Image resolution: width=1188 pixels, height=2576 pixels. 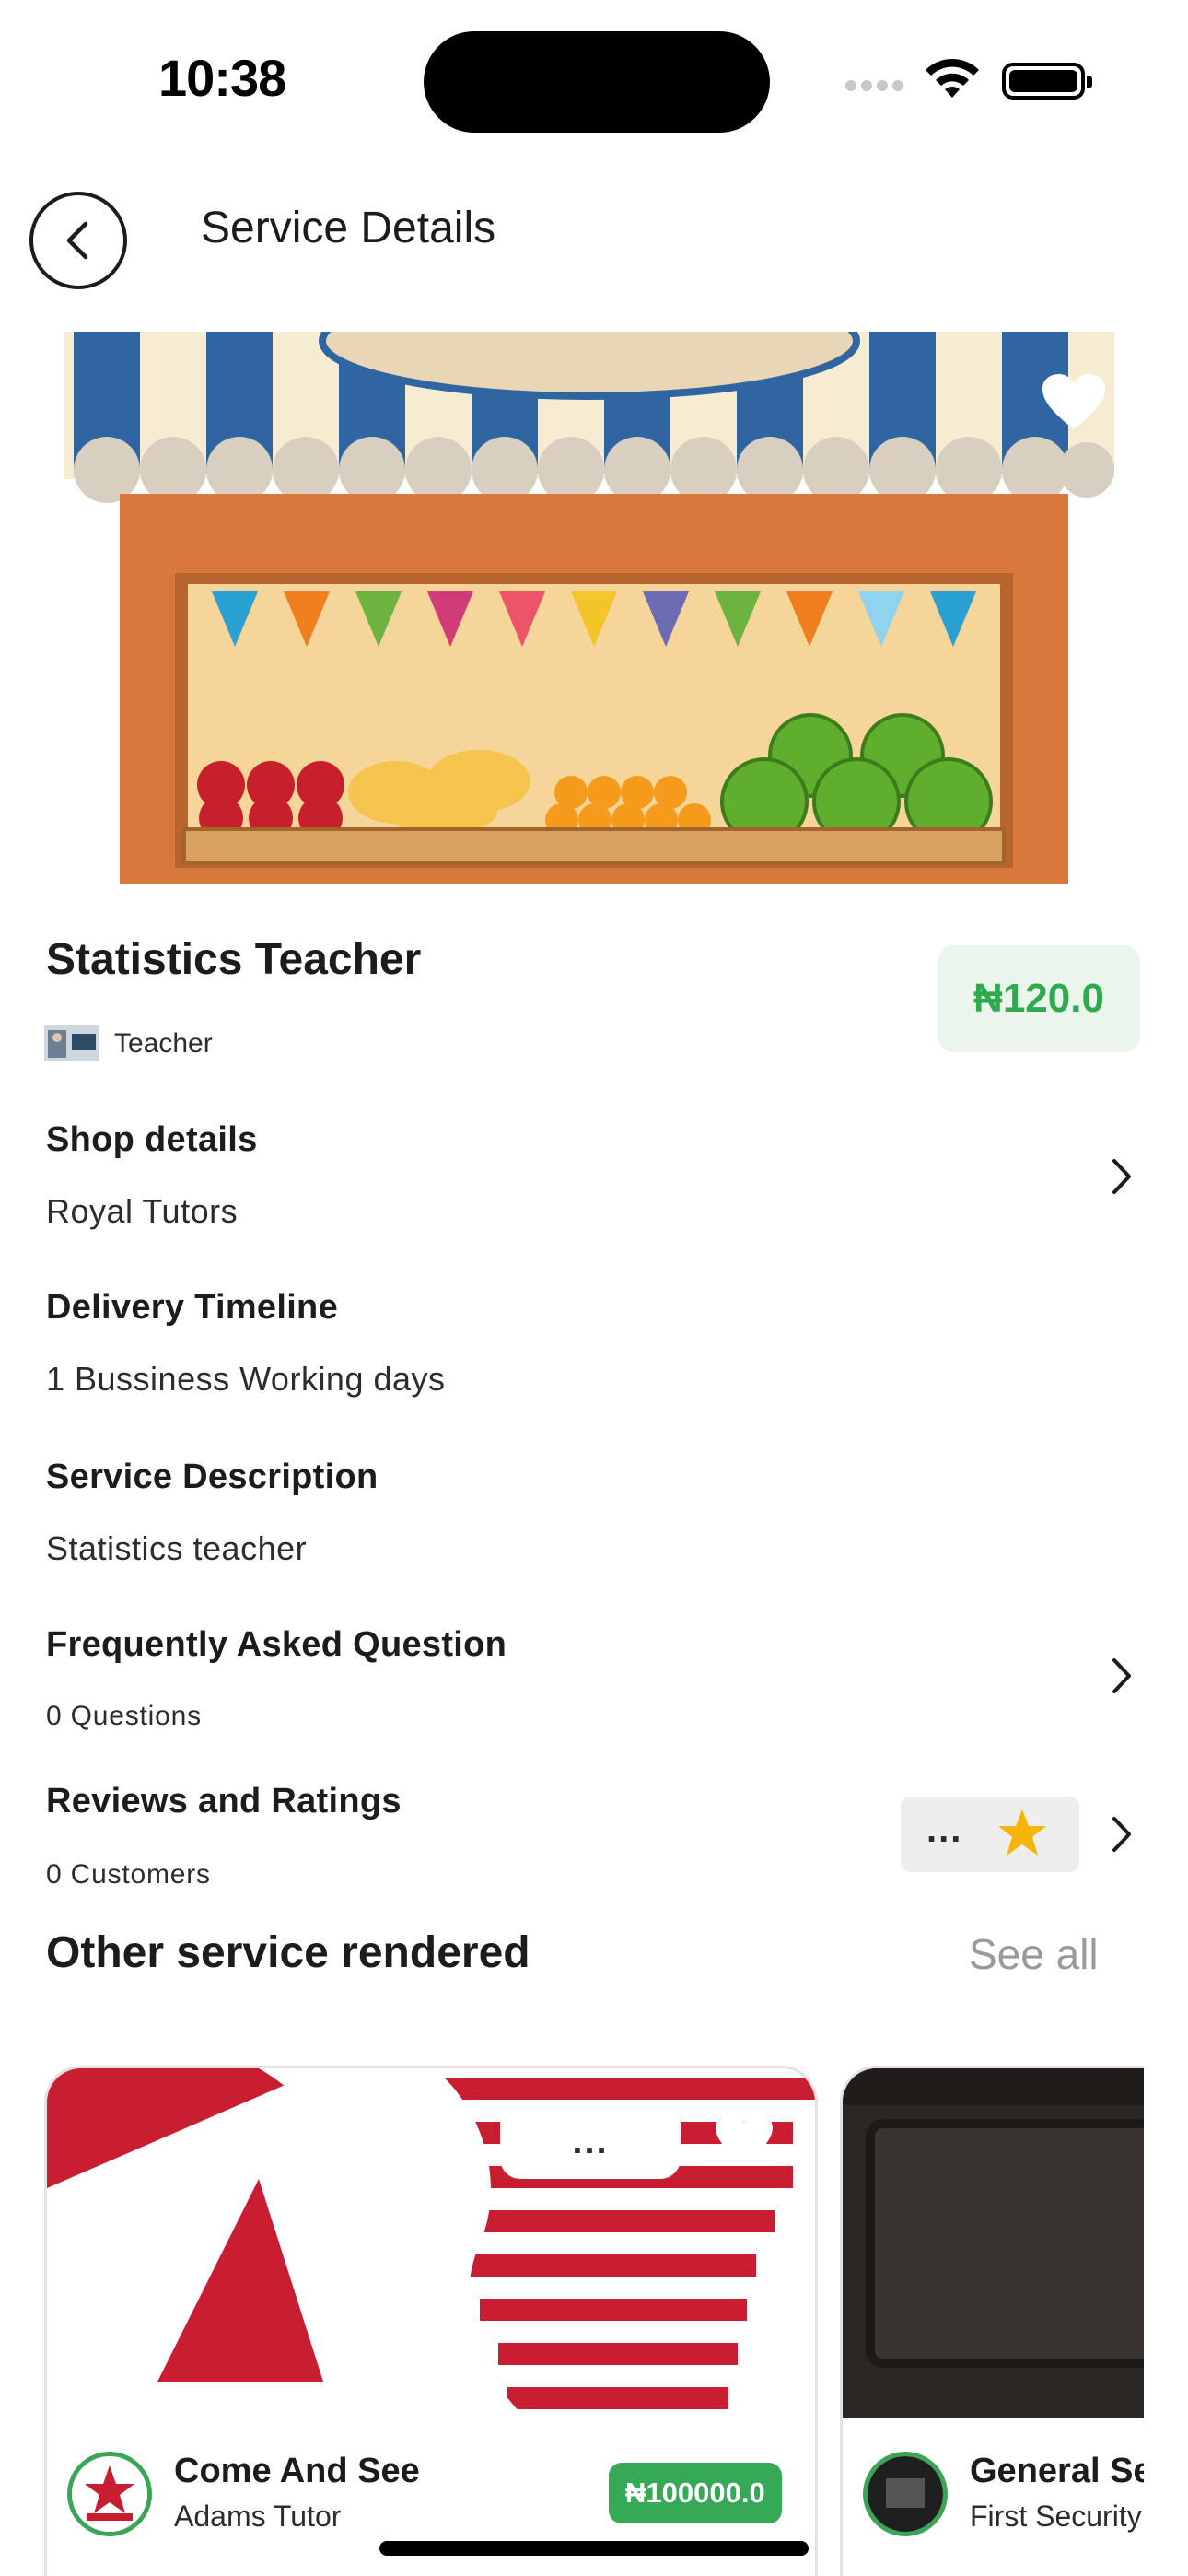 What do you see at coordinates (288, 1952) in the screenshot?
I see `other-services-heading: Other service rendered` at bounding box center [288, 1952].